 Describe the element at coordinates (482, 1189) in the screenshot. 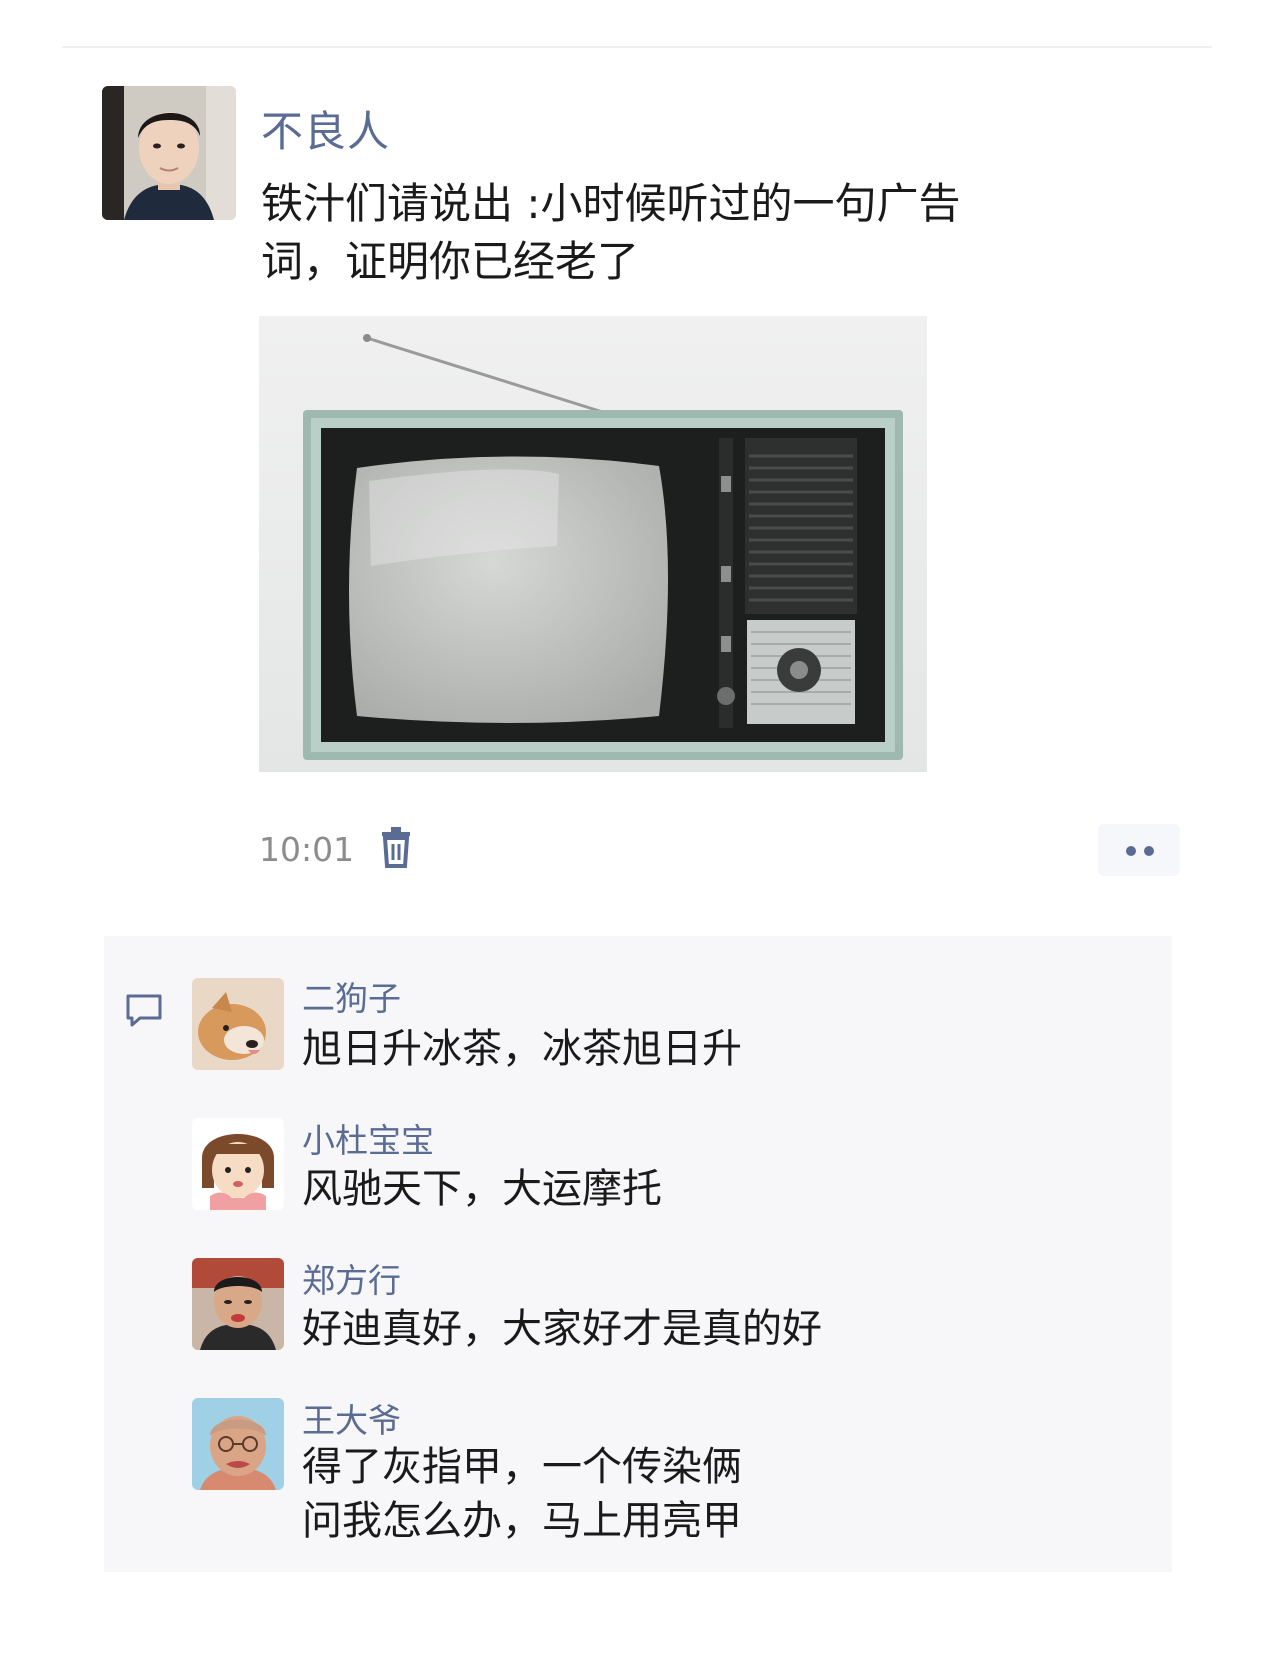

I see `comment-text-line: 风驰天下，大运摩托` at that location.